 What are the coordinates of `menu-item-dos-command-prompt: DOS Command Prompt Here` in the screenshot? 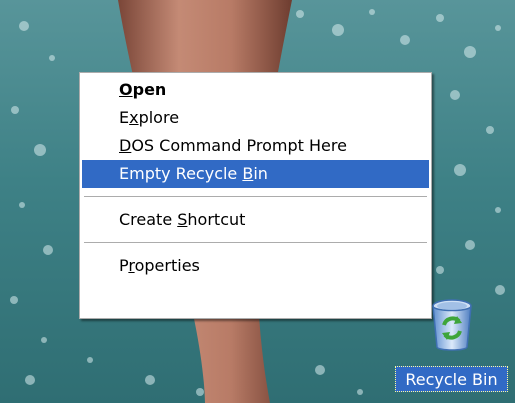 It's located at (255, 146).